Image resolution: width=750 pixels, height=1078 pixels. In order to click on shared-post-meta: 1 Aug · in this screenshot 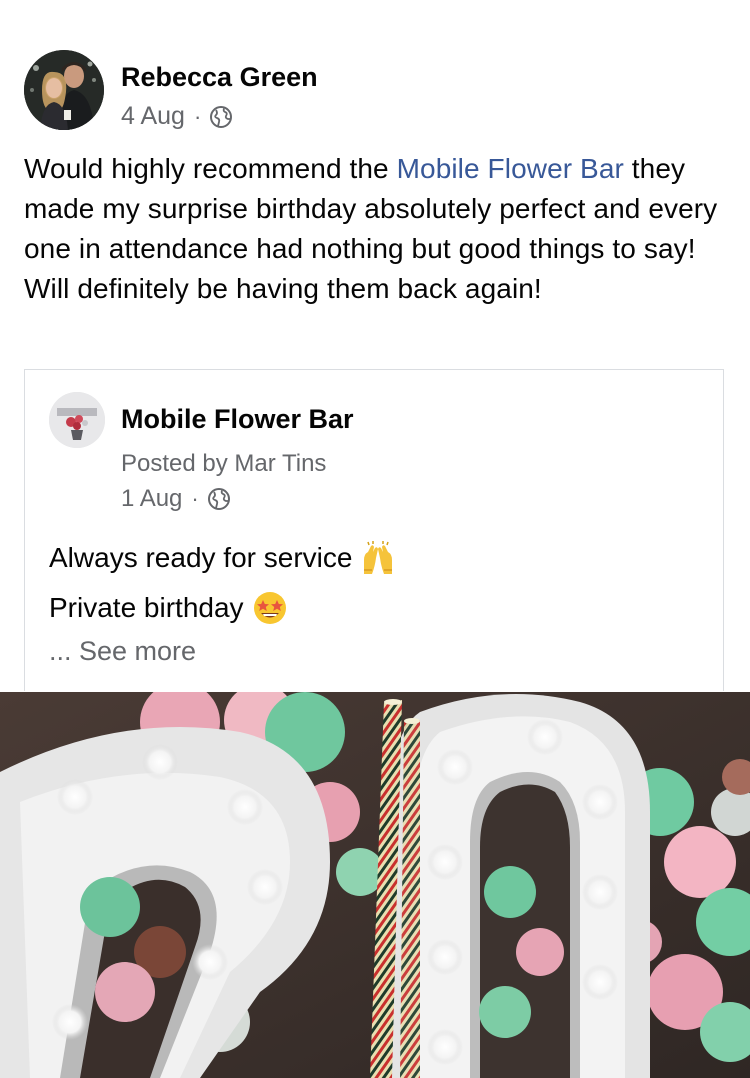, I will do `click(176, 499)`.